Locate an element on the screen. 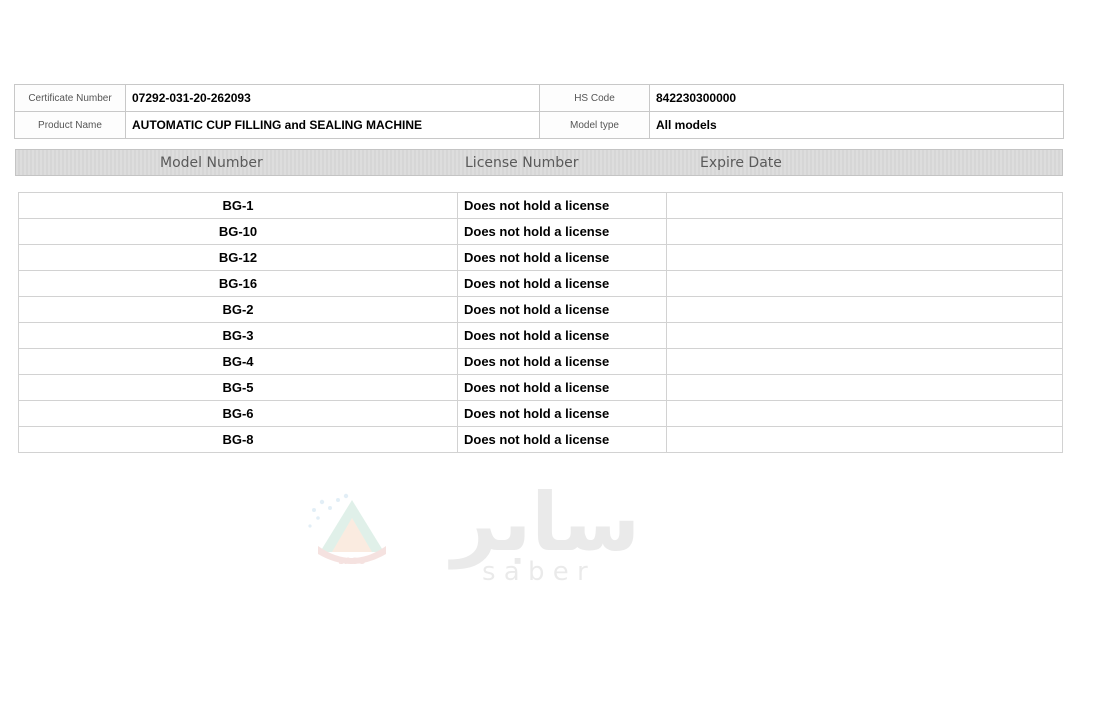 The image size is (1111, 717). model-number-cell: BG-6 is located at coordinates (238, 413).